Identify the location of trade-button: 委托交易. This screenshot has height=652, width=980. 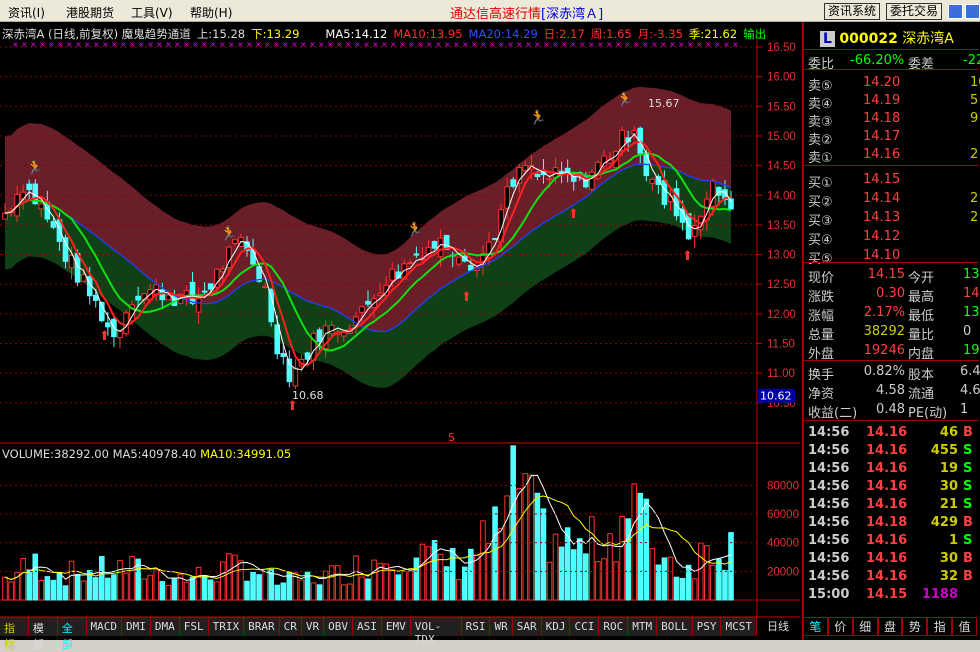
(914, 11).